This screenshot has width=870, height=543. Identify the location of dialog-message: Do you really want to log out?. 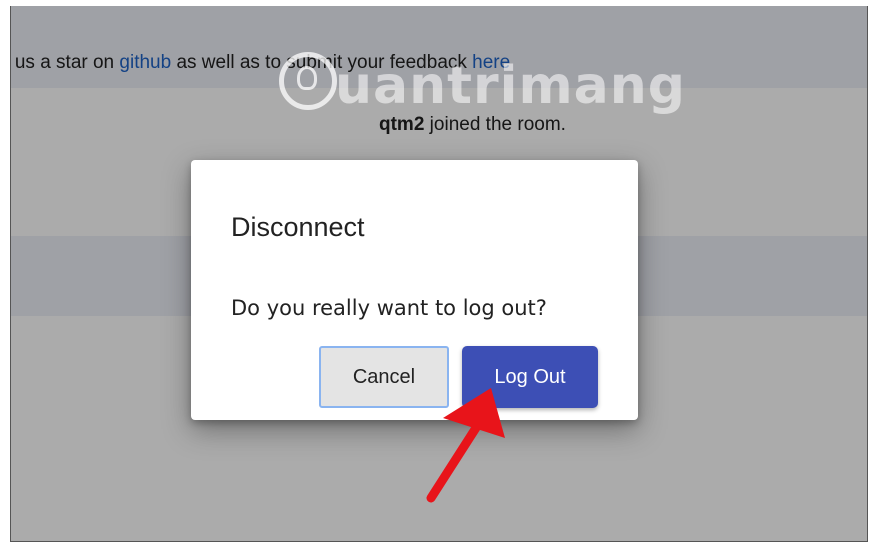
(389, 308).